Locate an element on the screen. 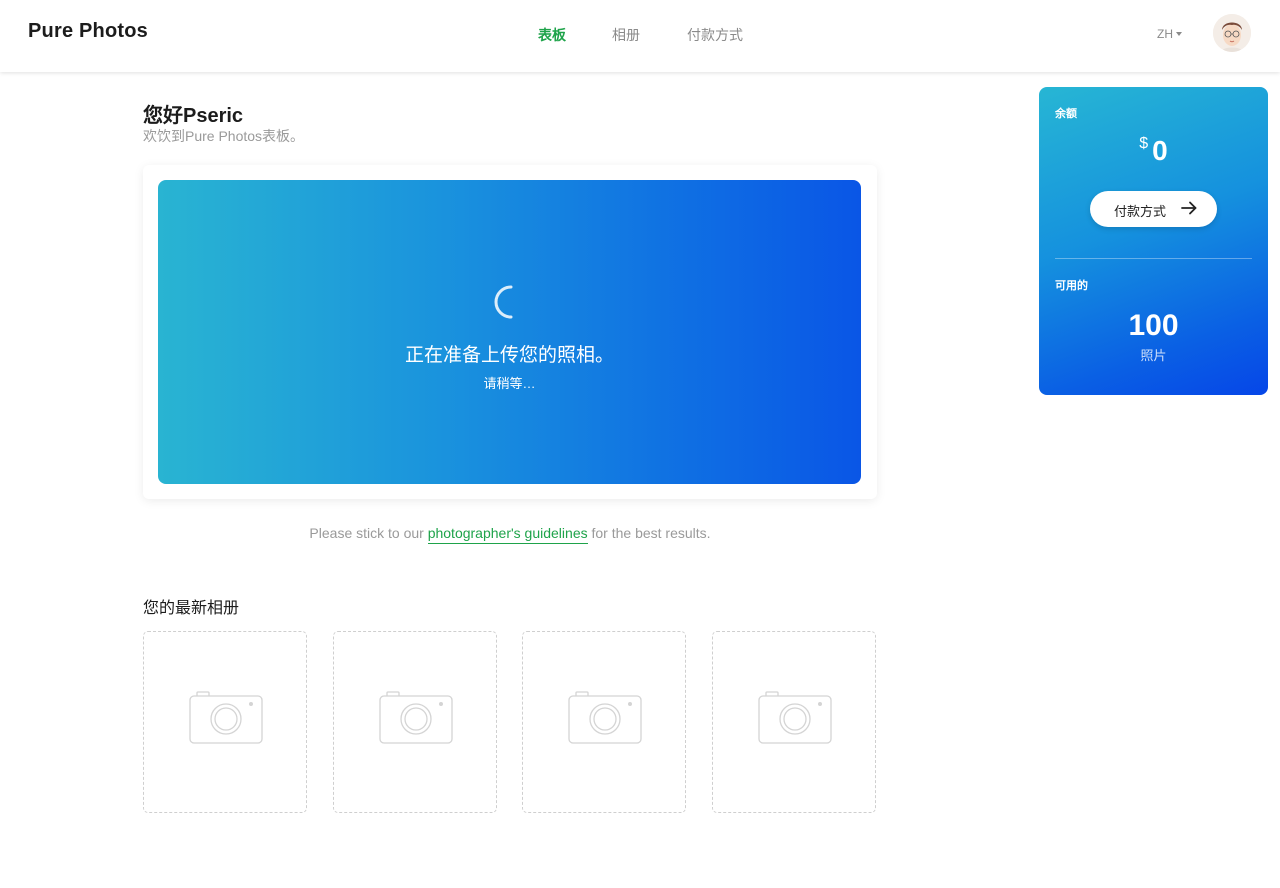 The width and height of the screenshot is (1280, 888). guideline-after: for the best results. is located at coordinates (649, 533).